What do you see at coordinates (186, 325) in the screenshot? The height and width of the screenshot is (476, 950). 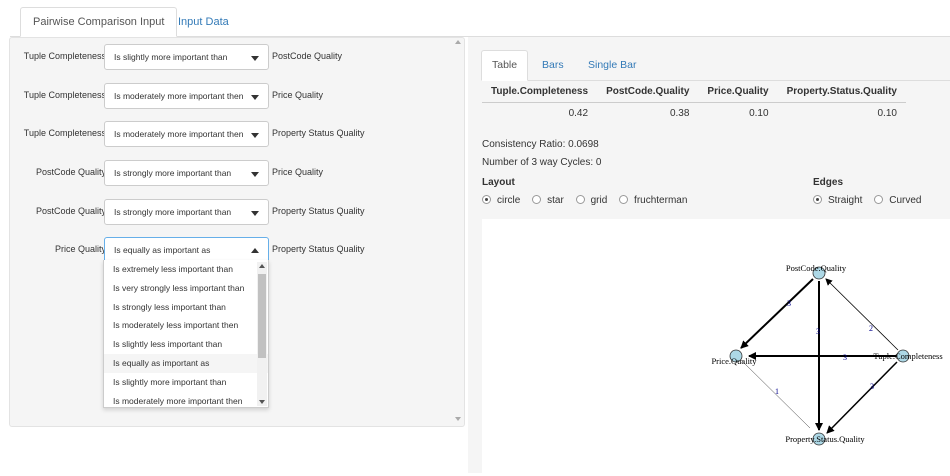 I see `dropdown-option: Is moderately less important then` at bounding box center [186, 325].